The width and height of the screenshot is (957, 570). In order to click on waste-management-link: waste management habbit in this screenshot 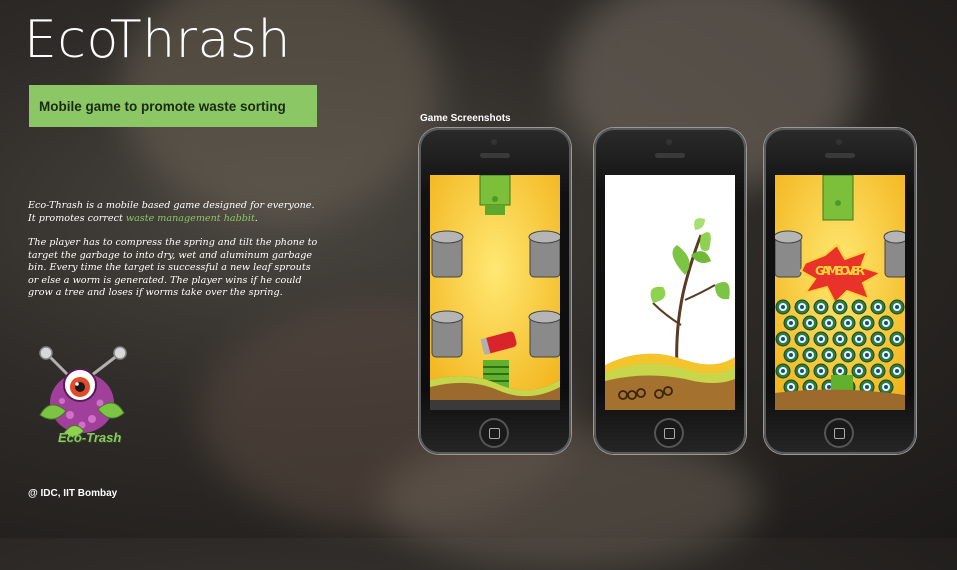, I will do `click(190, 218)`.